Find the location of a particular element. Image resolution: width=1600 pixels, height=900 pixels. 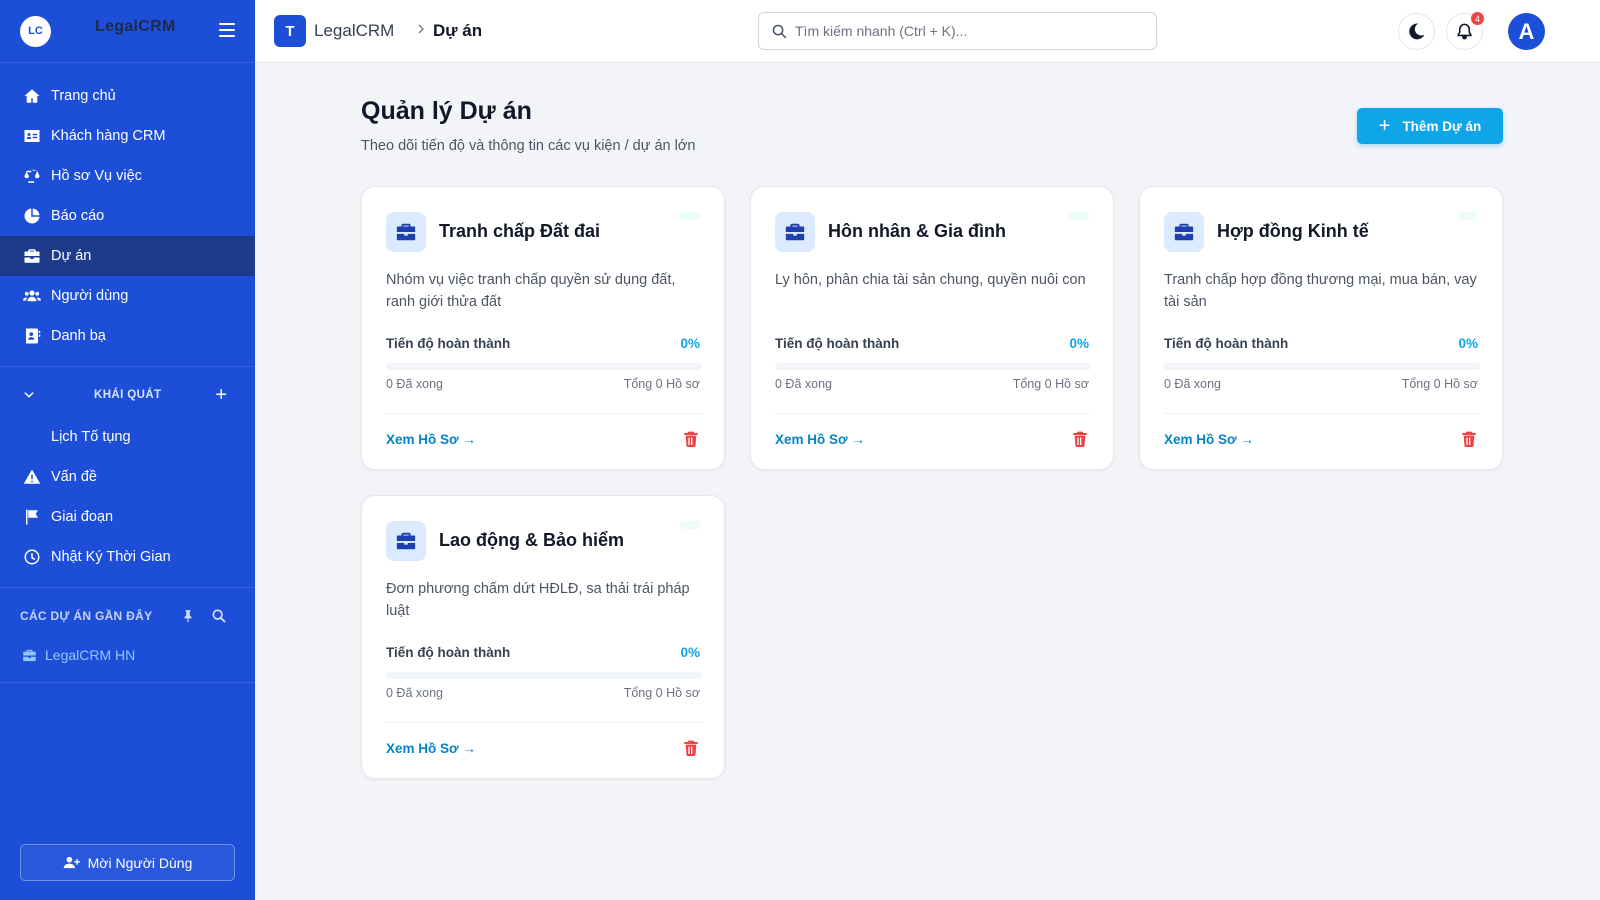

section-overview-header: KHÁI QUÁT + is located at coordinates (127, 395).